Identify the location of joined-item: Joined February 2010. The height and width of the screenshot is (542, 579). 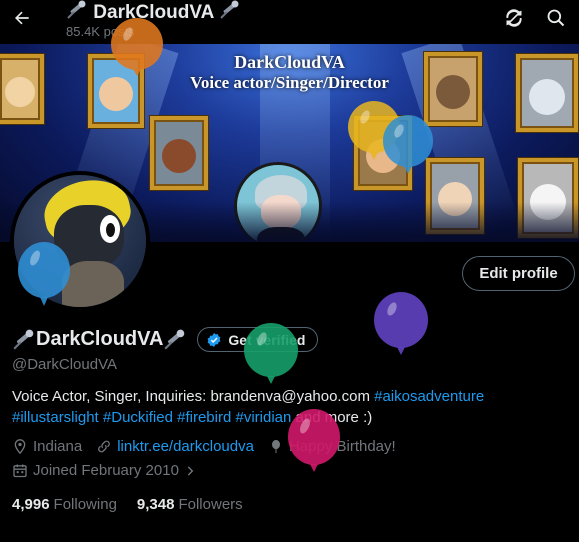
(107, 470).